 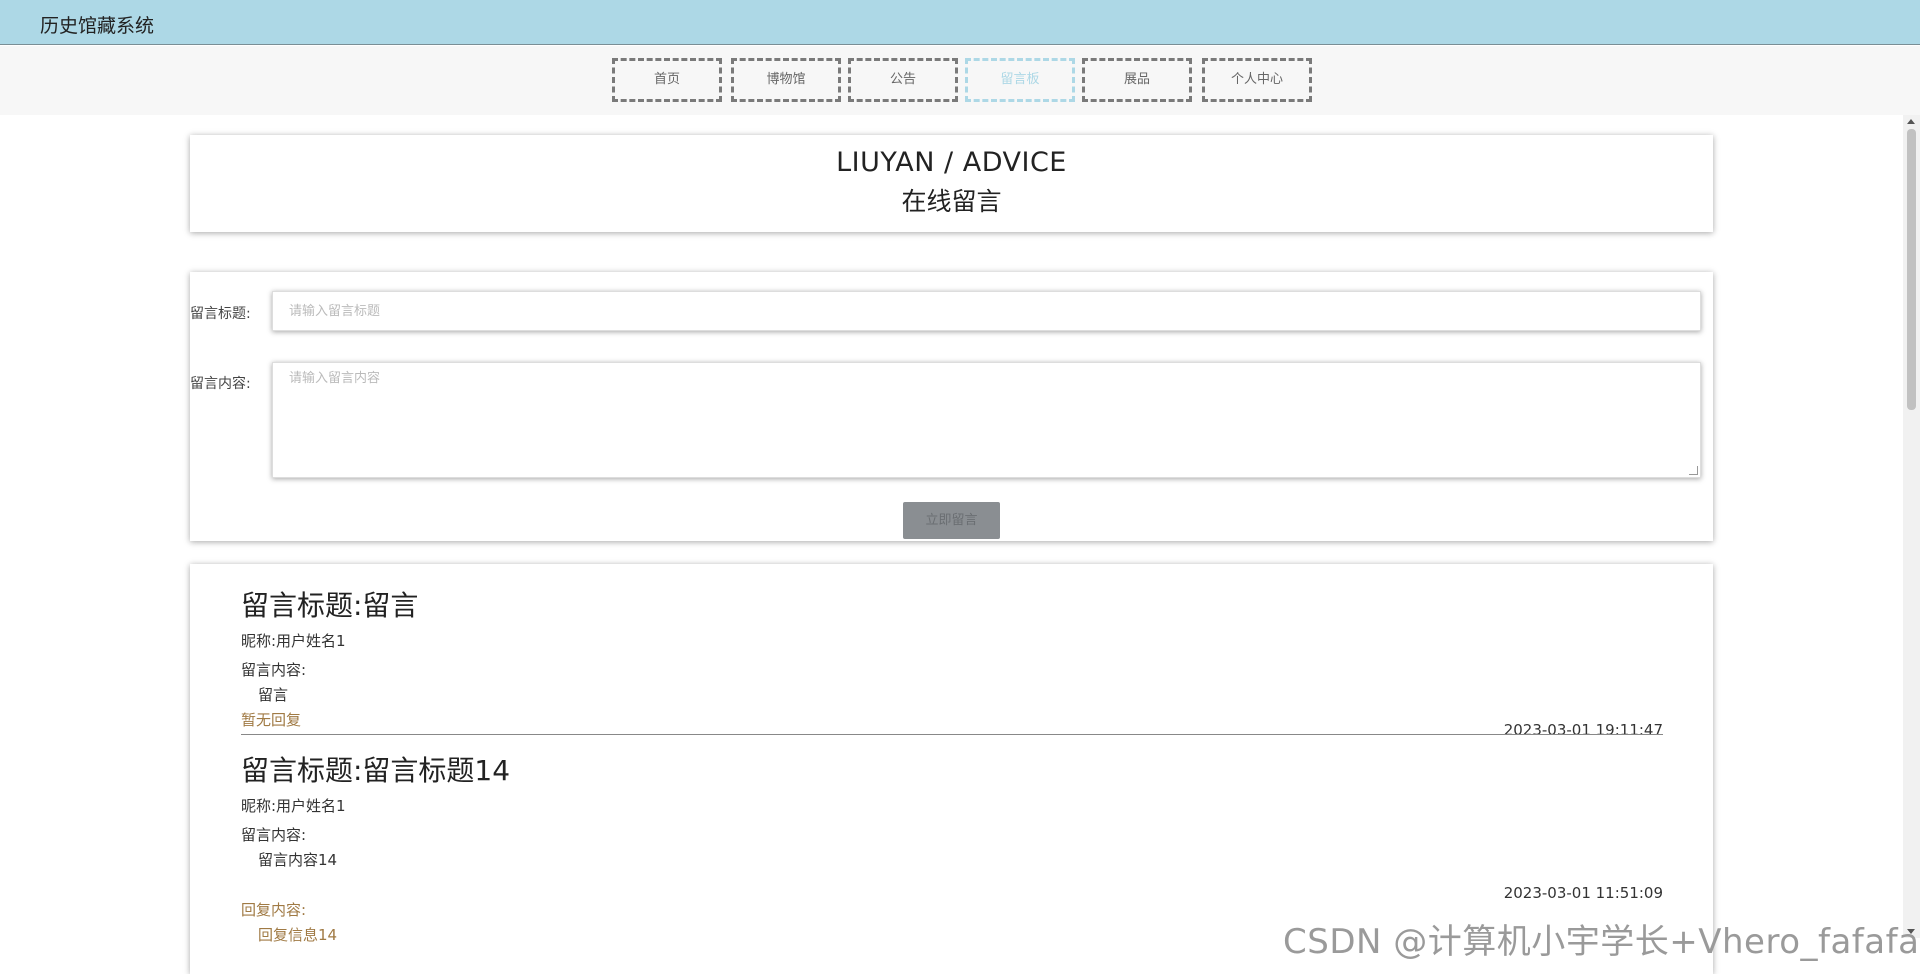 What do you see at coordinates (1911, 526) in the screenshot?
I see `page-scrollbar` at bounding box center [1911, 526].